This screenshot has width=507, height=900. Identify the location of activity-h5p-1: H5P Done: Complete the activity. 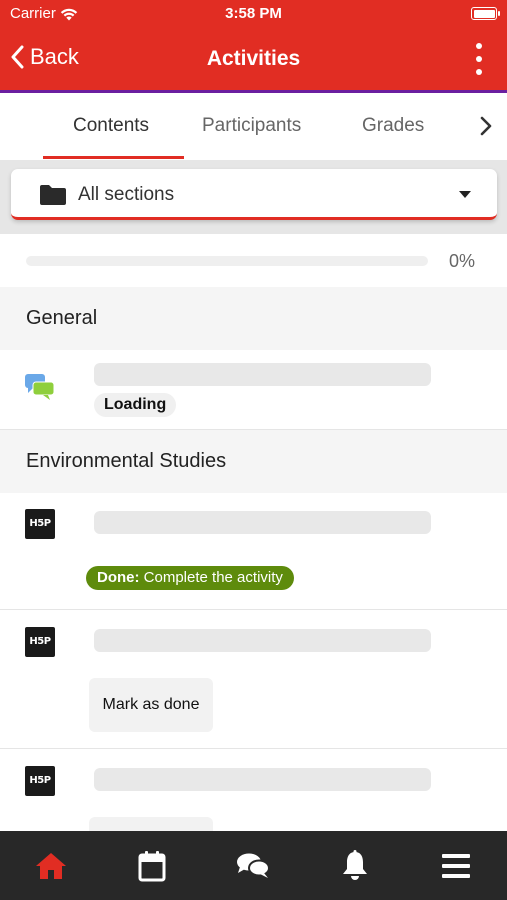
(253, 551).